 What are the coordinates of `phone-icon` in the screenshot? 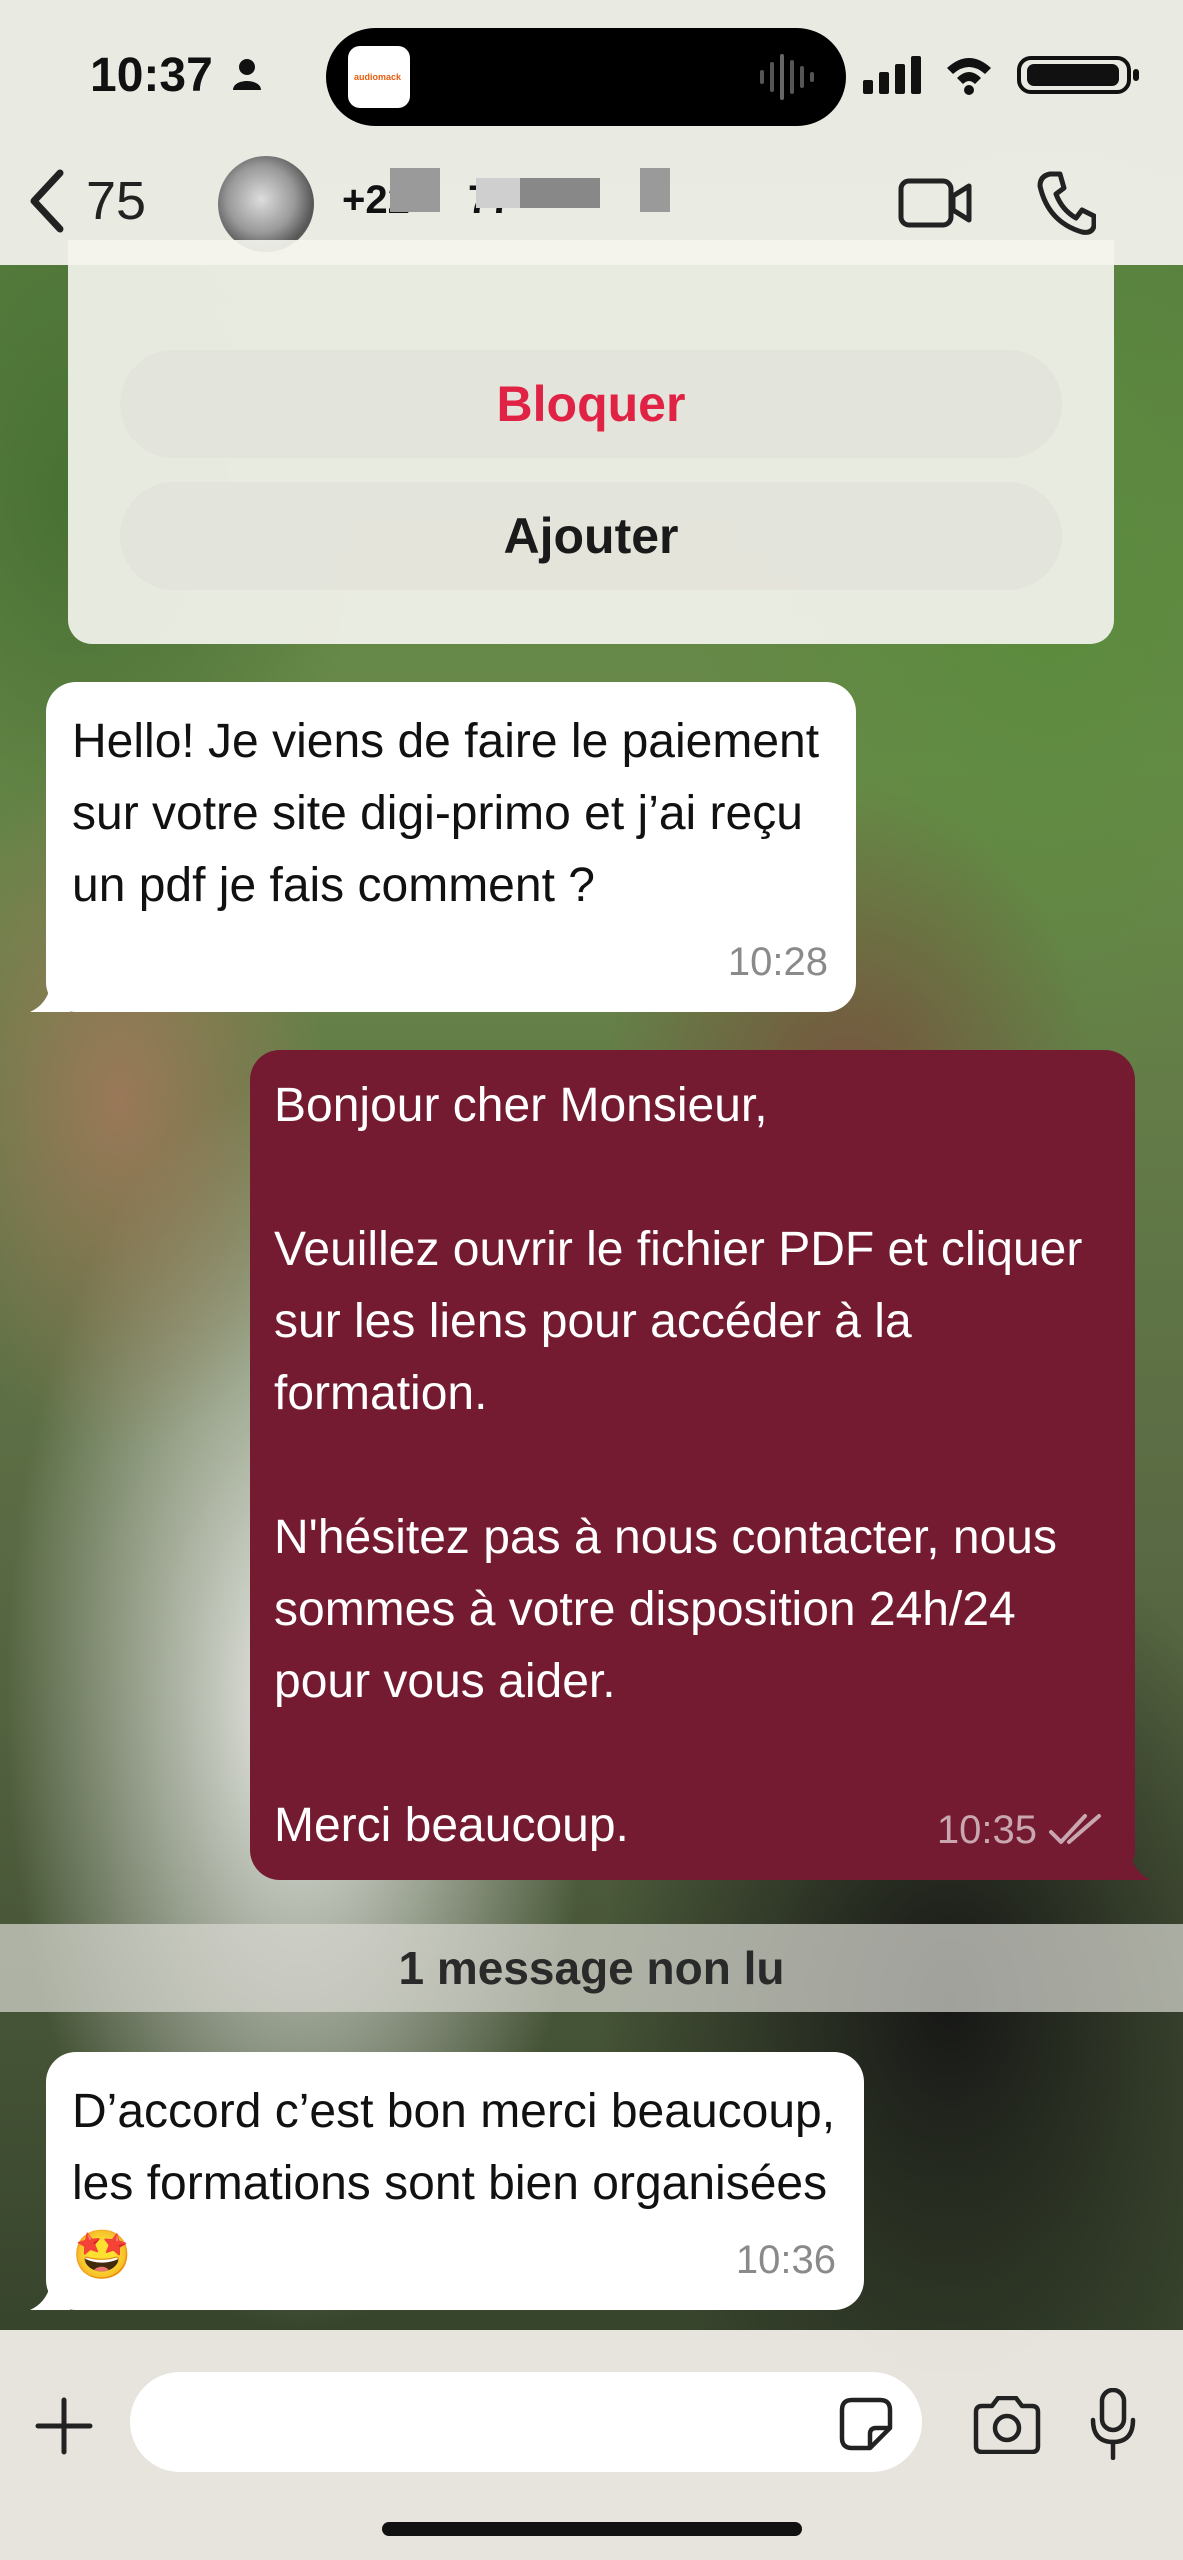 It's located at (1066, 203).